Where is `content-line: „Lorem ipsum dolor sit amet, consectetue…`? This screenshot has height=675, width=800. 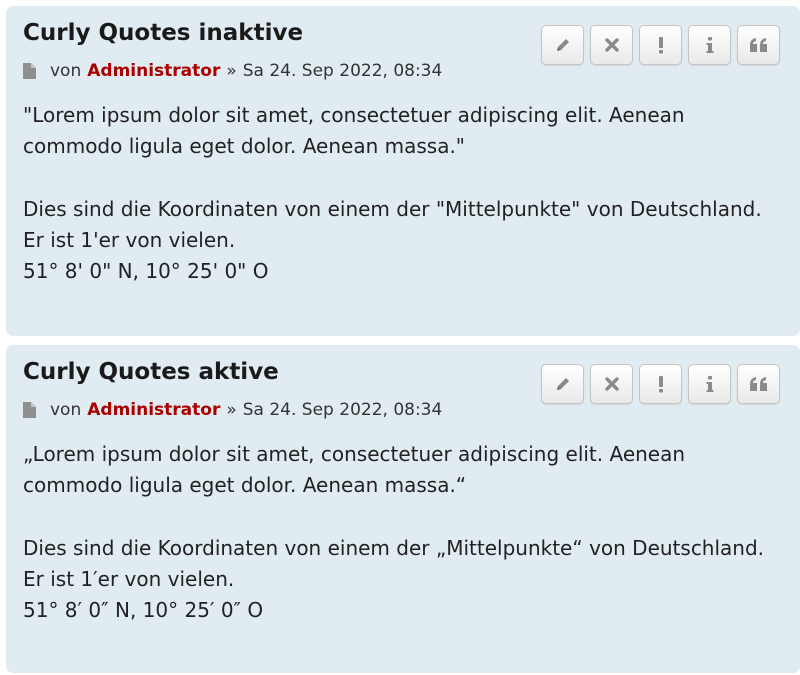
content-line: „Lorem ipsum dolor sit amet, consectetue… is located at coordinates (354, 454).